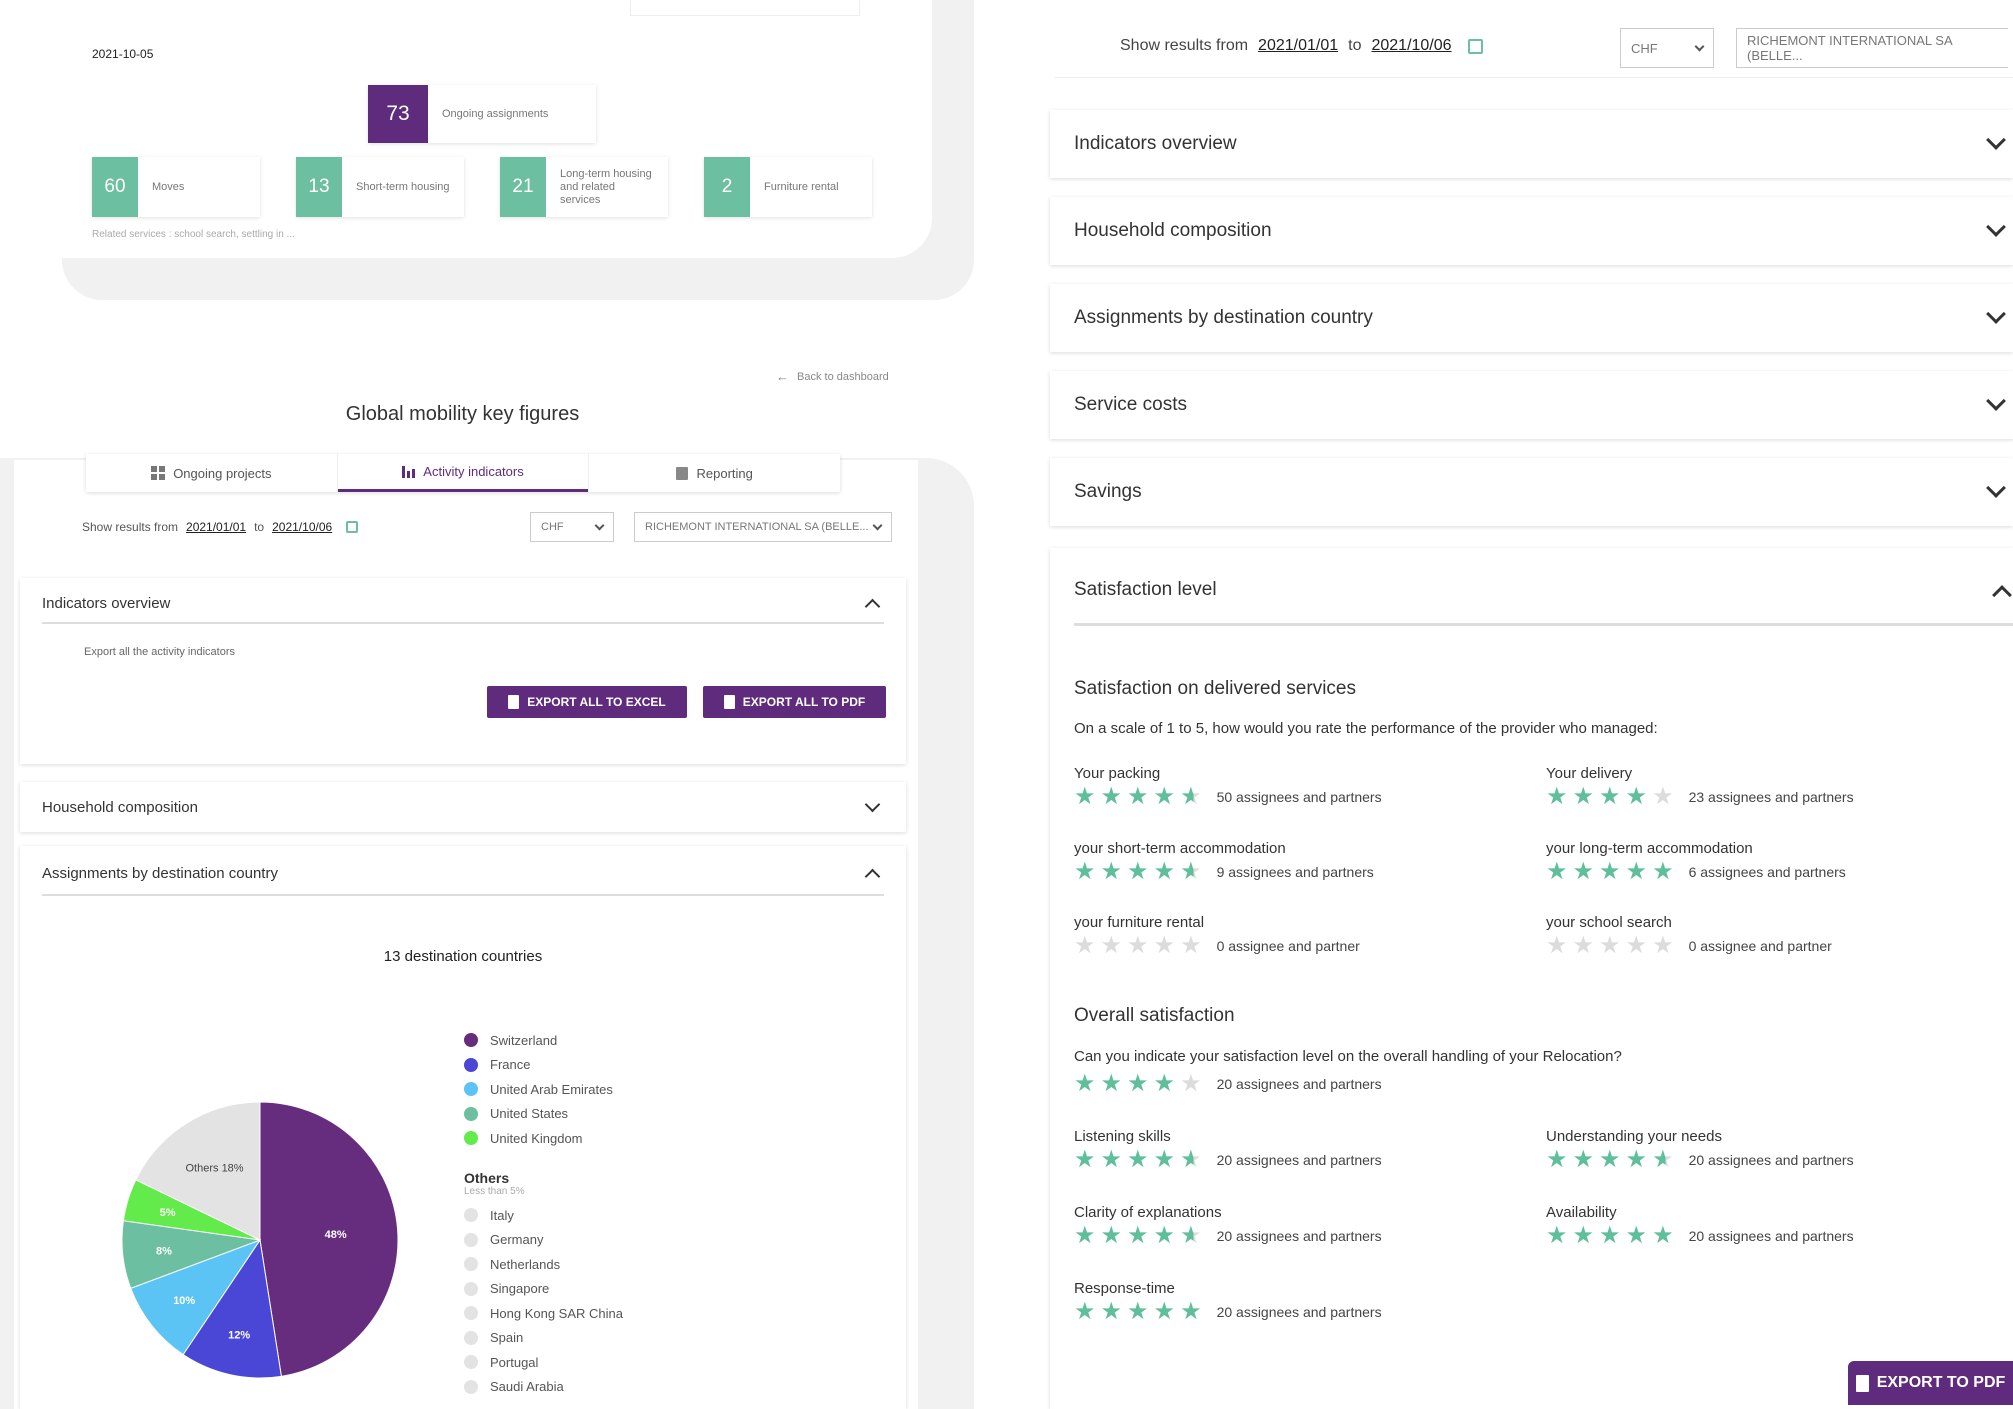  I want to click on right-date-to-link: 2021/10/06, so click(1411, 46).